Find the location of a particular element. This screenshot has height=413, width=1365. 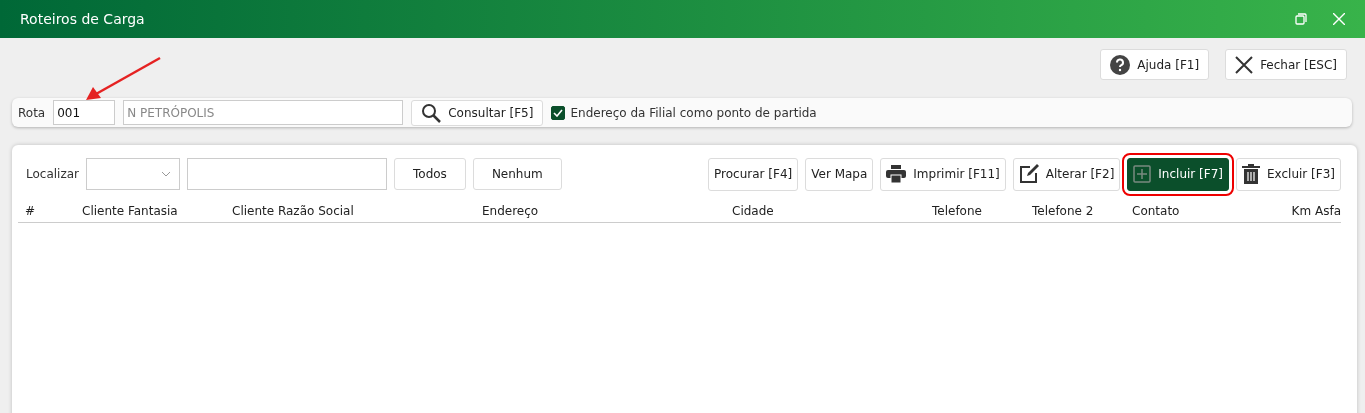

help-button: Ajuda [F1] is located at coordinates (1155, 64).